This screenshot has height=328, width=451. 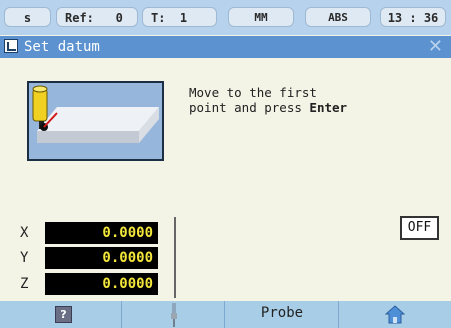 What do you see at coordinates (328, 107) in the screenshot?
I see `enter-key-label: Enter` at bounding box center [328, 107].